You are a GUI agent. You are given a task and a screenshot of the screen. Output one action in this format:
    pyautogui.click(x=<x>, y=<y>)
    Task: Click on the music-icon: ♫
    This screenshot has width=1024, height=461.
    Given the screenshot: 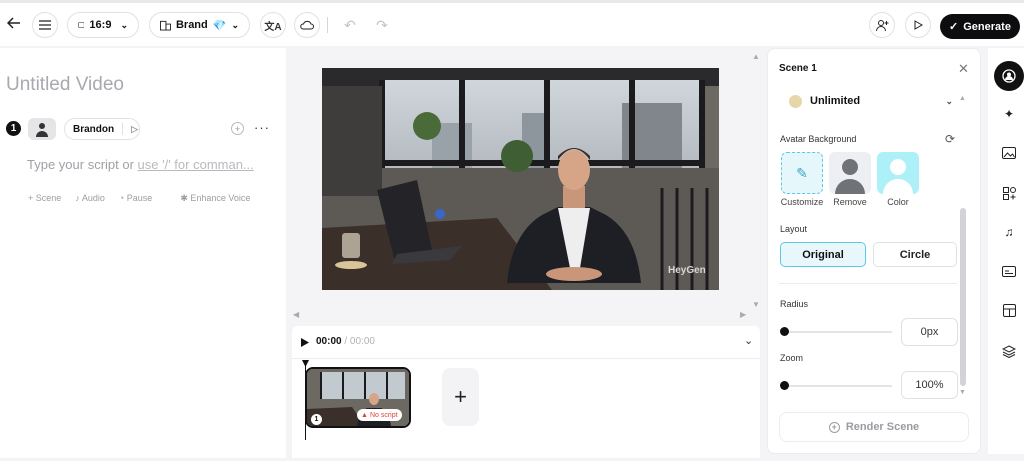 What is the action you would take?
    pyautogui.click(x=1009, y=232)
    